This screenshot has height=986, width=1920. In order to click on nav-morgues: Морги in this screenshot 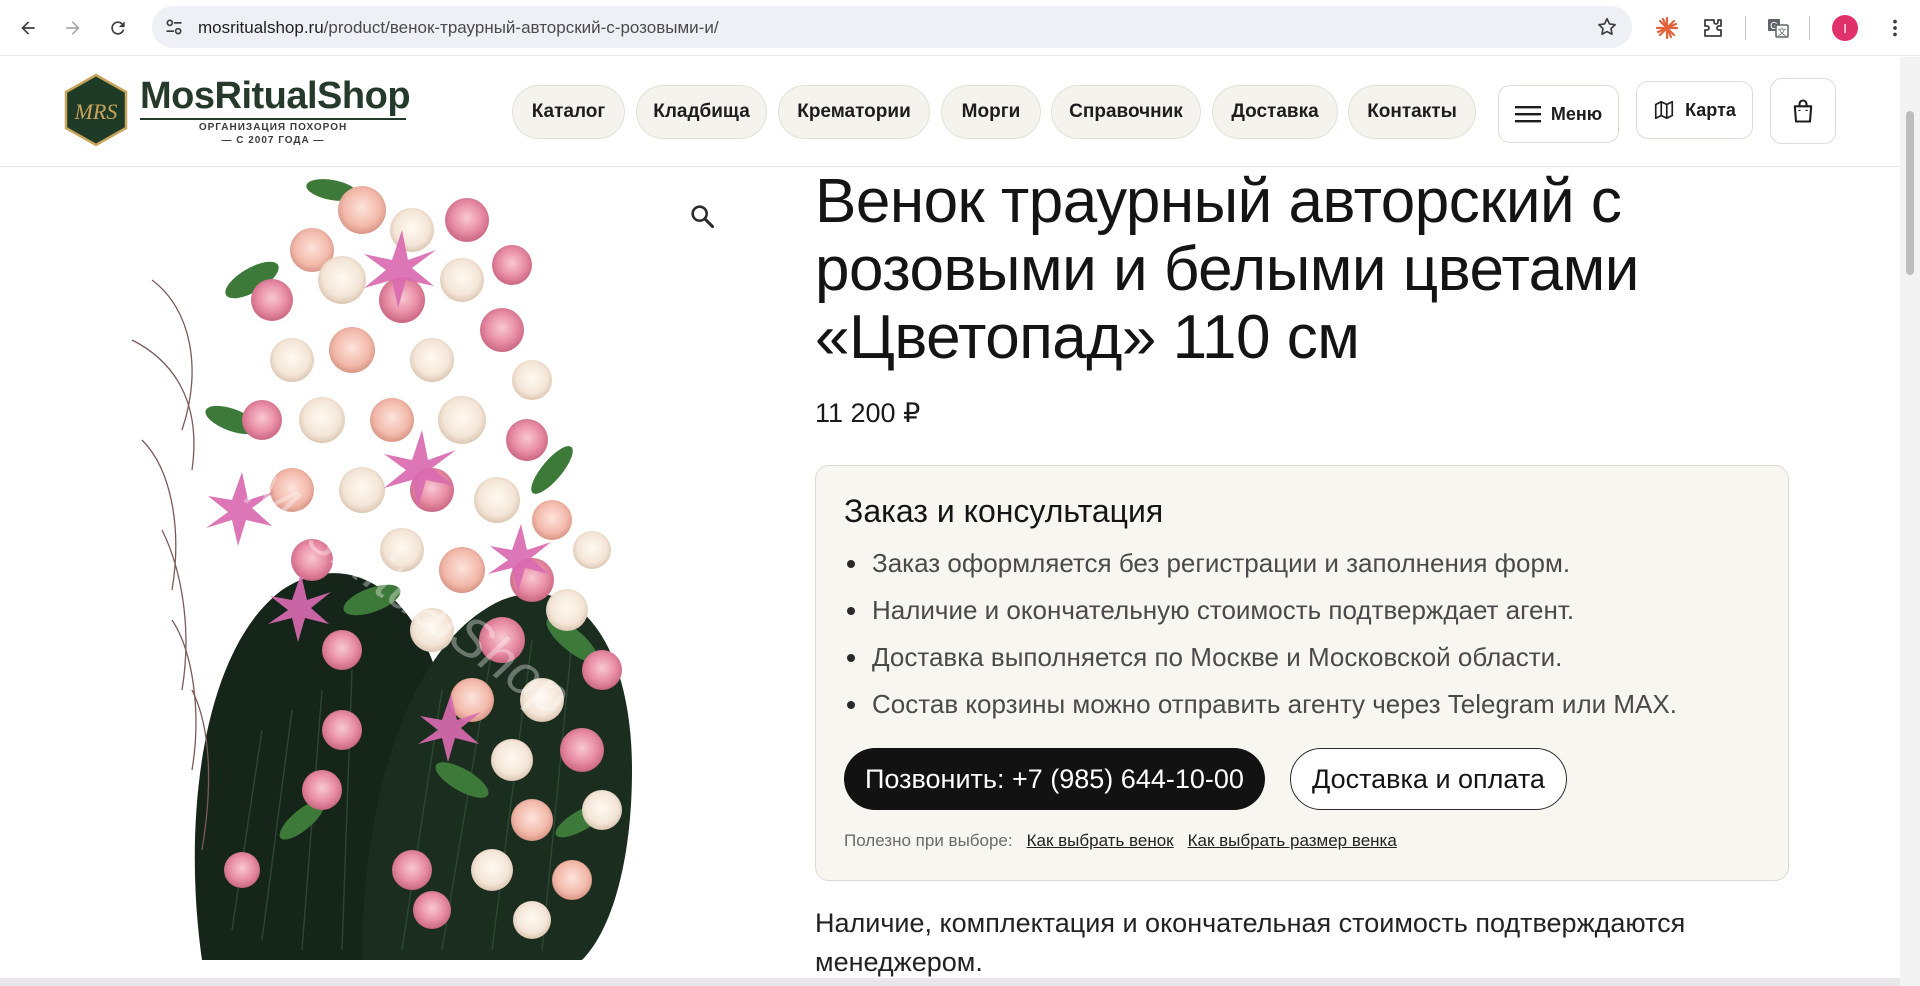, I will do `click(991, 112)`.